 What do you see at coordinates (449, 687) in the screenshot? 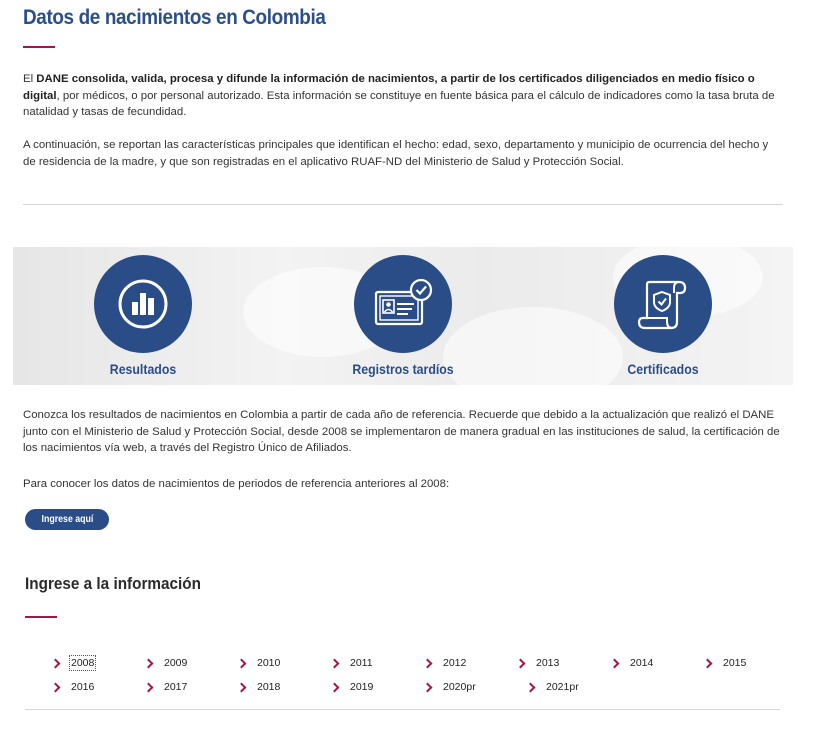
I see `year-link-2020pr: 2020pr` at bounding box center [449, 687].